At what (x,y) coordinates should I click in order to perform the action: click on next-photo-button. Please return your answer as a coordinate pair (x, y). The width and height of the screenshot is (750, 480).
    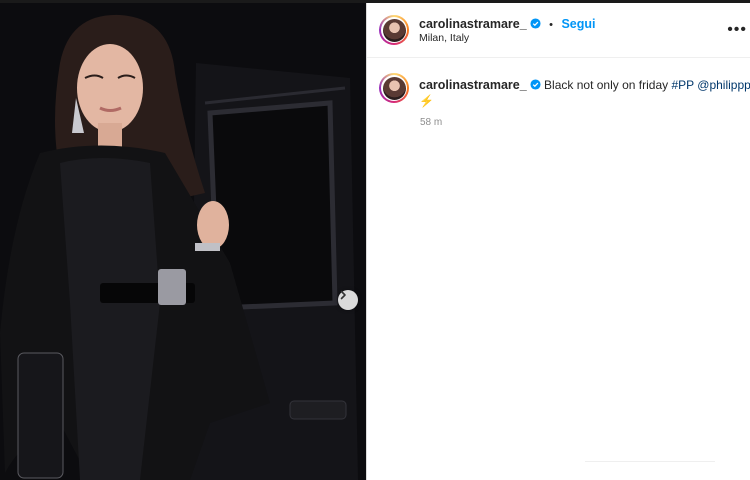
    Looking at the image, I should click on (348, 300).